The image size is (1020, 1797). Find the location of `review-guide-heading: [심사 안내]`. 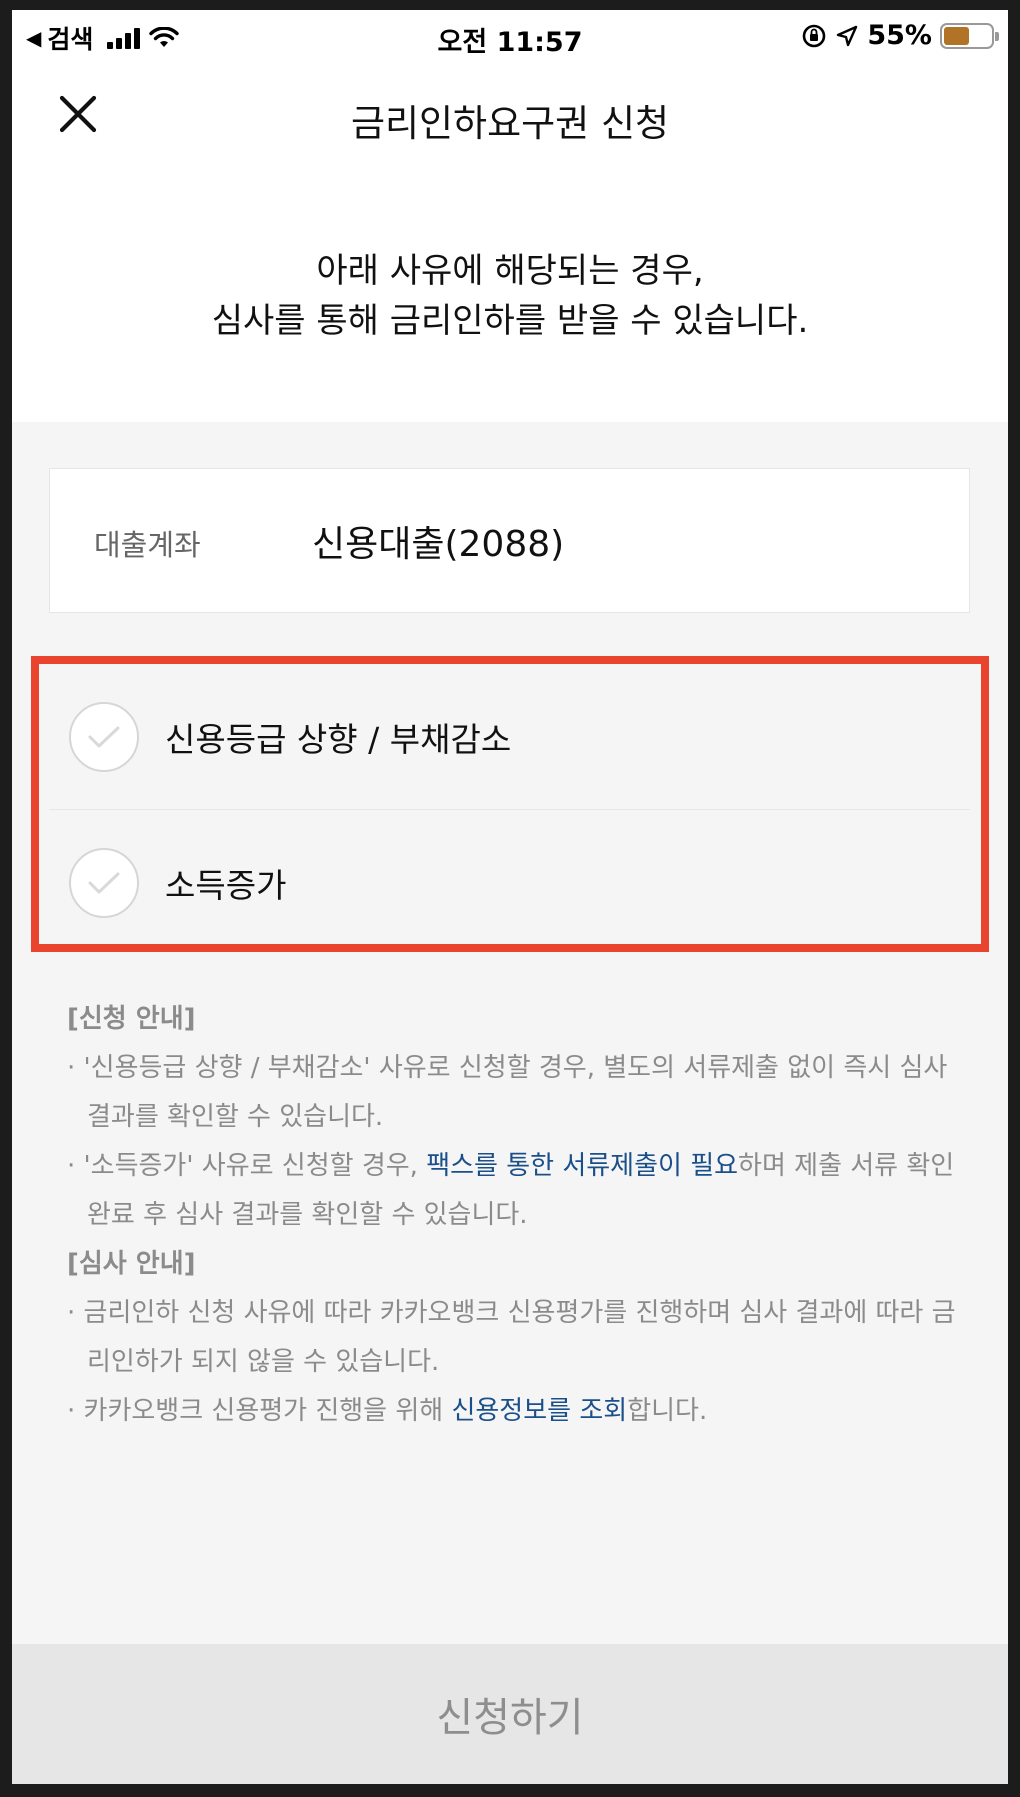

review-guide-heading: [심사 안내] is located at coordinates (131, 1264).